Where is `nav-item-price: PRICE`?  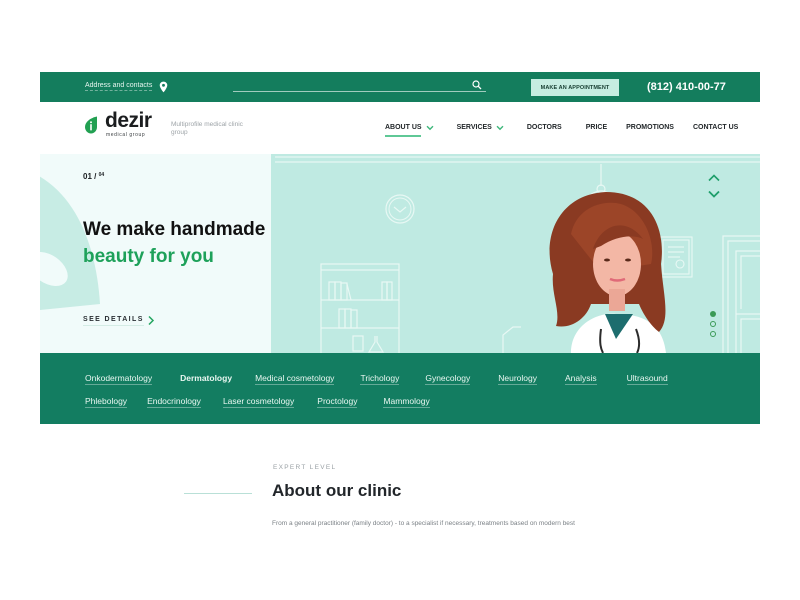
nav-item-price: PRICE is located at coordinates (596, 127).